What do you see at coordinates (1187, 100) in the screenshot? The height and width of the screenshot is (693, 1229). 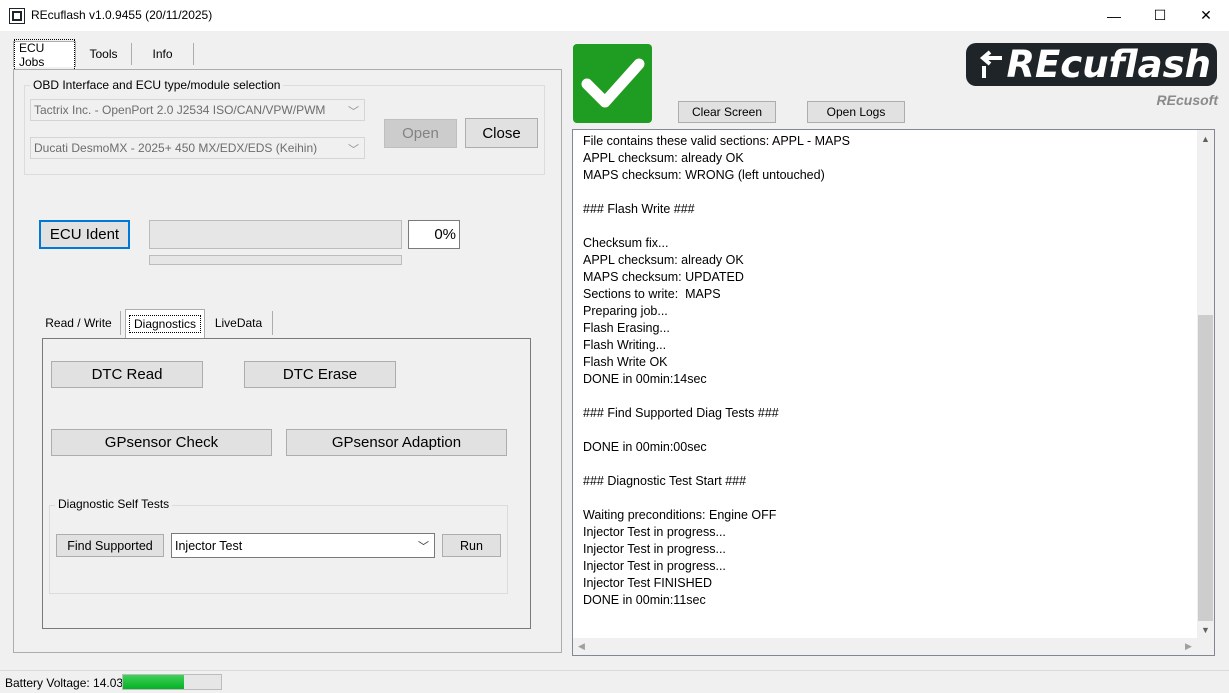 I see `recusoft-logo: REcusoft` at bounding box center [1187, 100].